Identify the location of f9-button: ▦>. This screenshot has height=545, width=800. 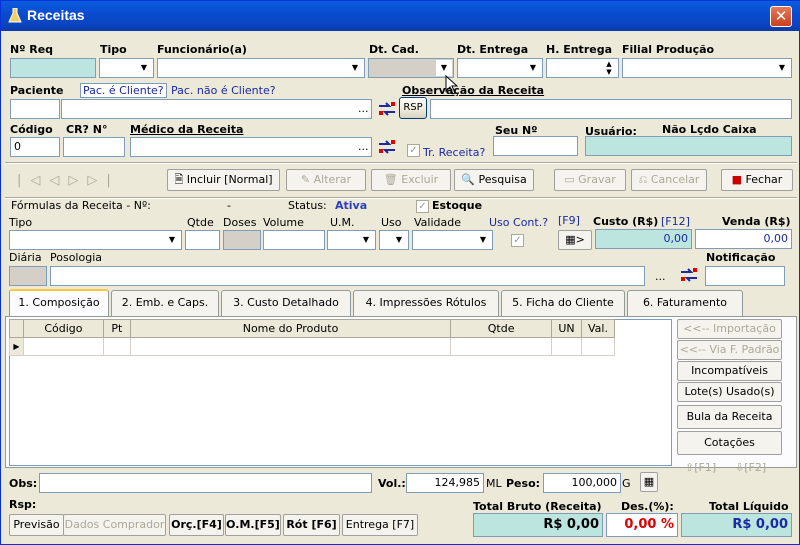
(575, 240).